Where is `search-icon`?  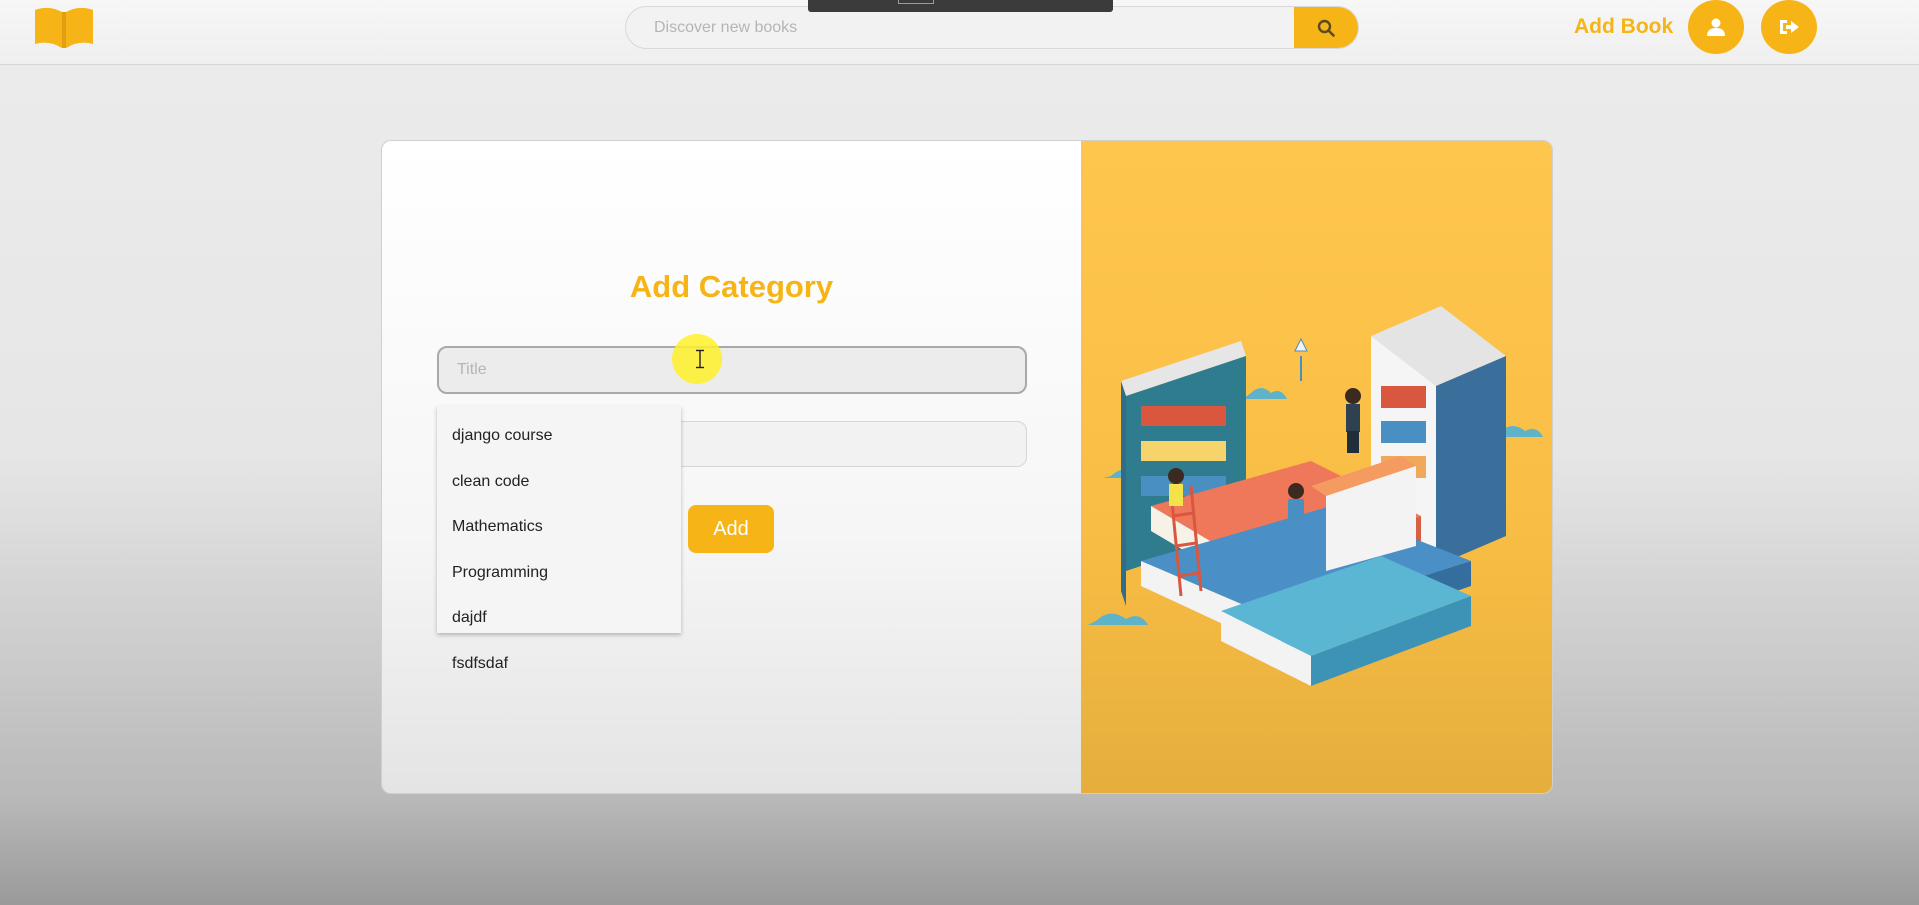
search-icon is located at coordinates (1326, 28).